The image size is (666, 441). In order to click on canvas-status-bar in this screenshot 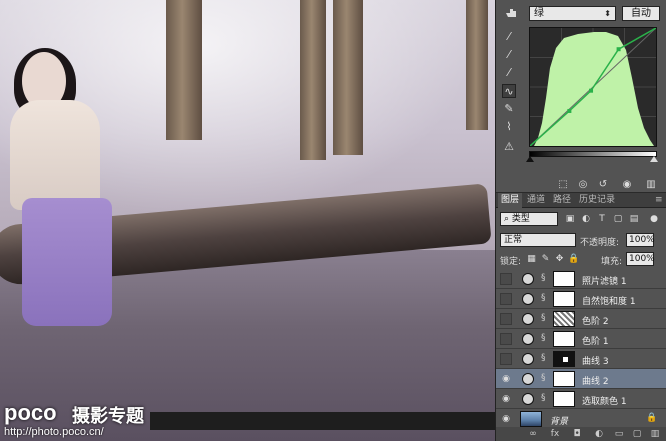, I will do `click(322, 421)`.